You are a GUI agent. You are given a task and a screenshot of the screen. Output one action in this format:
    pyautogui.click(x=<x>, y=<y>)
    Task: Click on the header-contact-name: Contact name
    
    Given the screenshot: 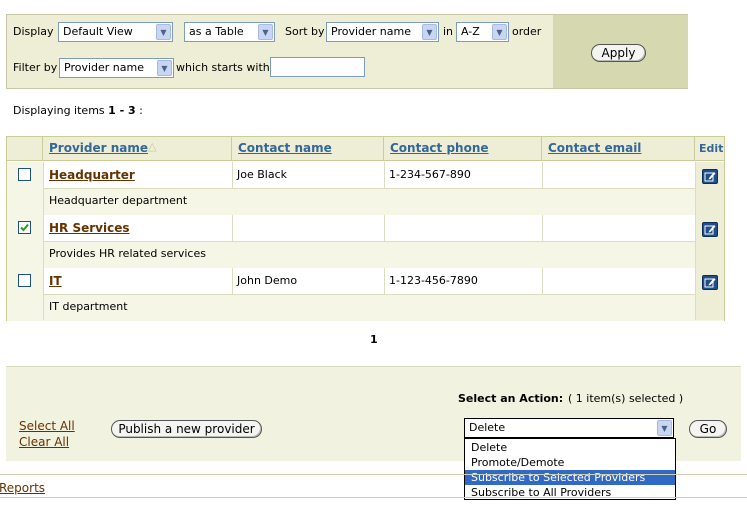 What is the action you would take?
    pyautogui.click(x=308, y=149)
    